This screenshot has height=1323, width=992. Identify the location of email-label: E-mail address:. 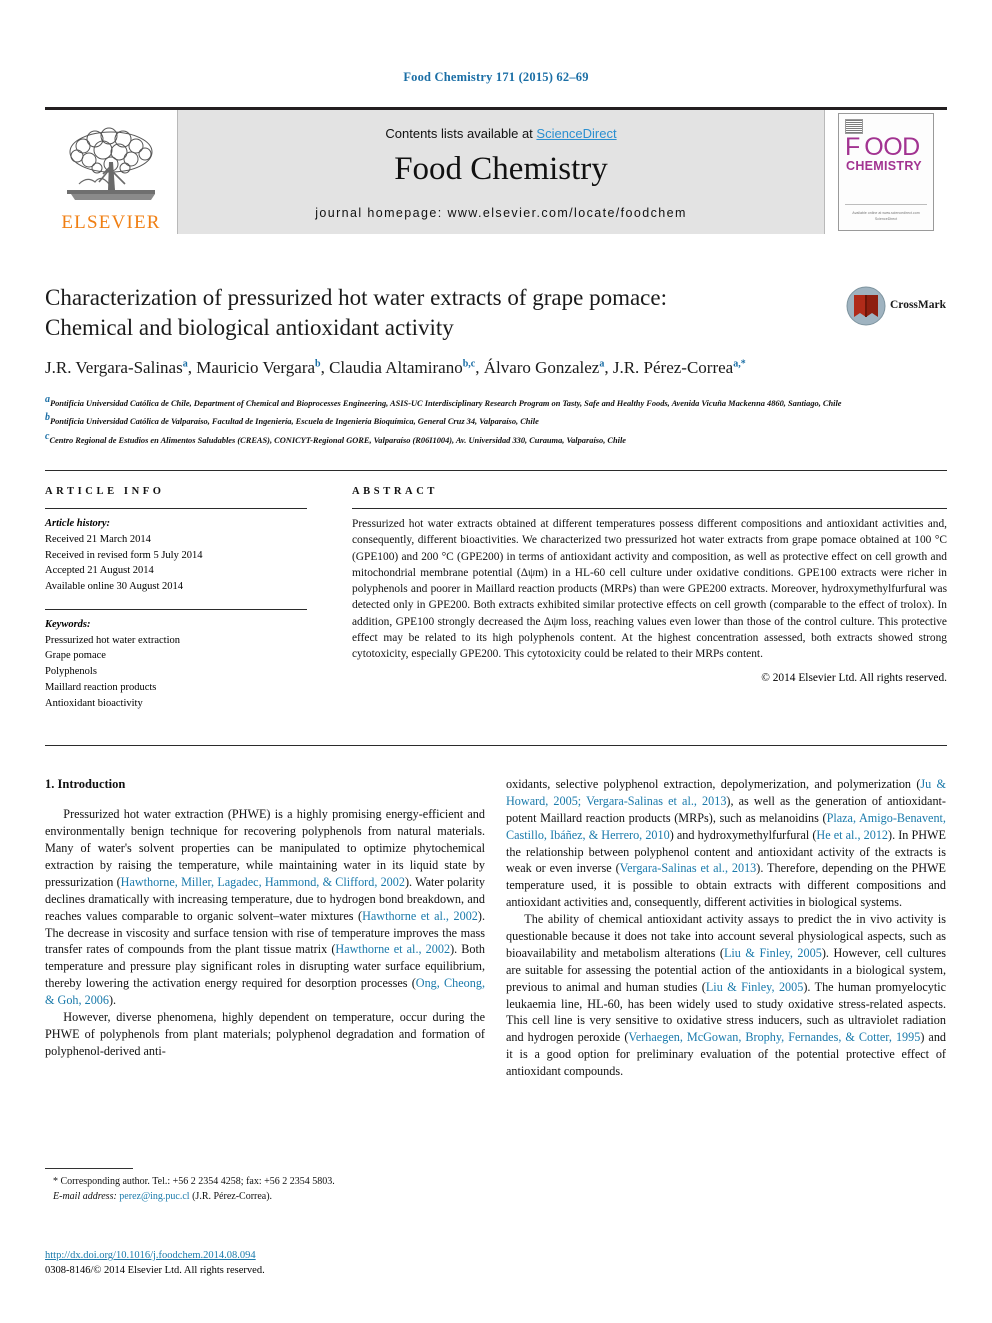
(85, 1196).